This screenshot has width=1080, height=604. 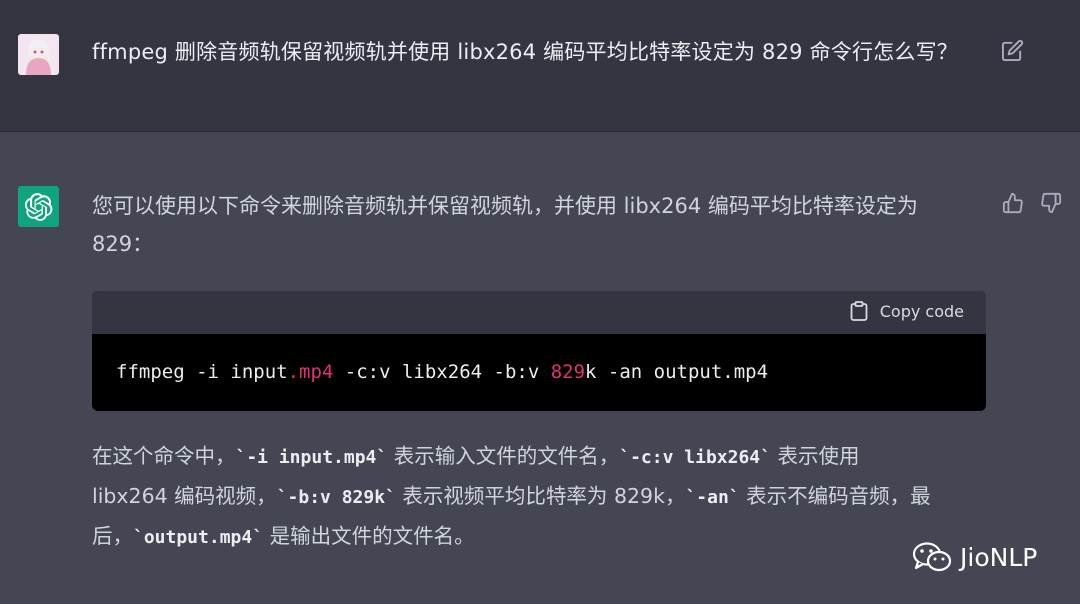 I want to click on inline-code: `-b:v 829k`, so click(x=336, y=497).